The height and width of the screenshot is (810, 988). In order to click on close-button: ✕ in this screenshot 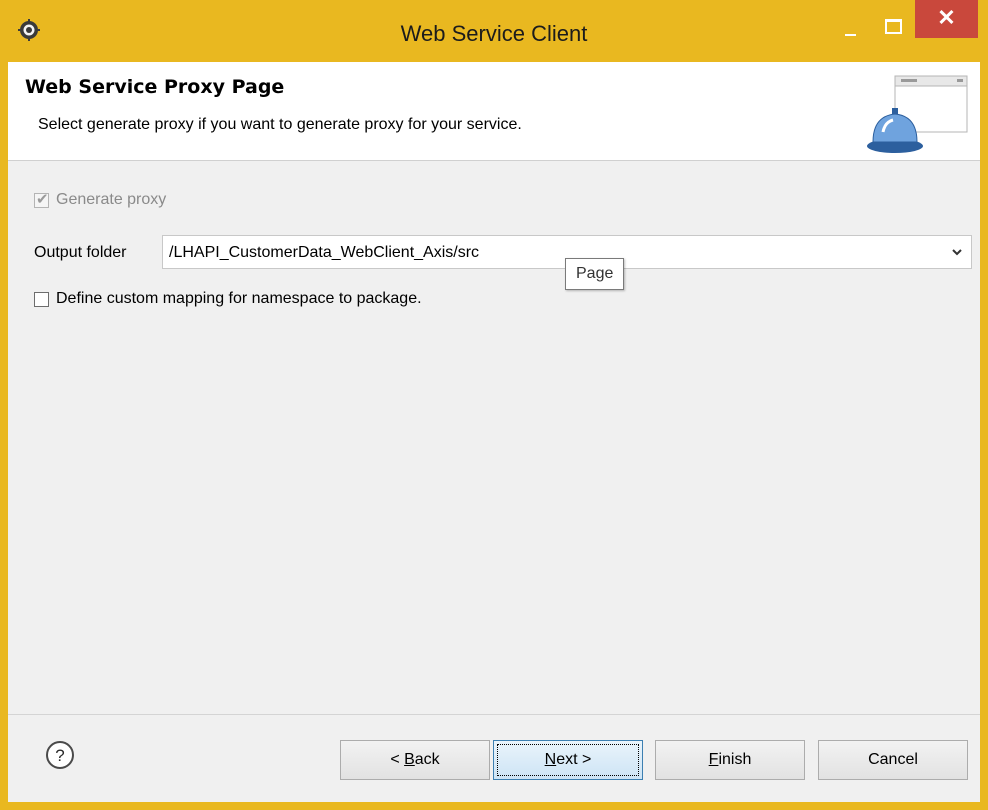, I will do `click(946, 19)`.